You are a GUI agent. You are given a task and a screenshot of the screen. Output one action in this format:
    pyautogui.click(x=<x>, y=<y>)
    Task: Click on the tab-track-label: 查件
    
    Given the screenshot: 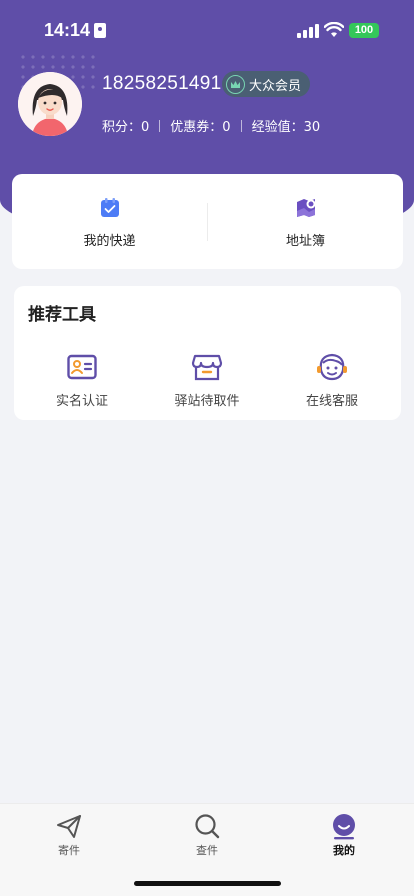 What is the action you would take?
    pyautogui.click(x=207, y=850)
    